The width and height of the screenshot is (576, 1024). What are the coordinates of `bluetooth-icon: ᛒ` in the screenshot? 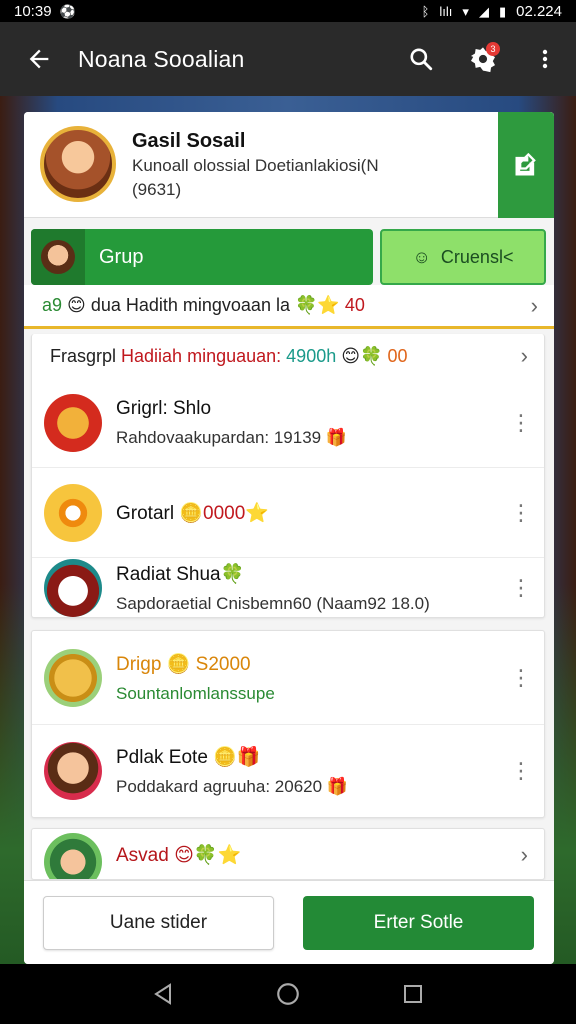 It's located at (425, 11).